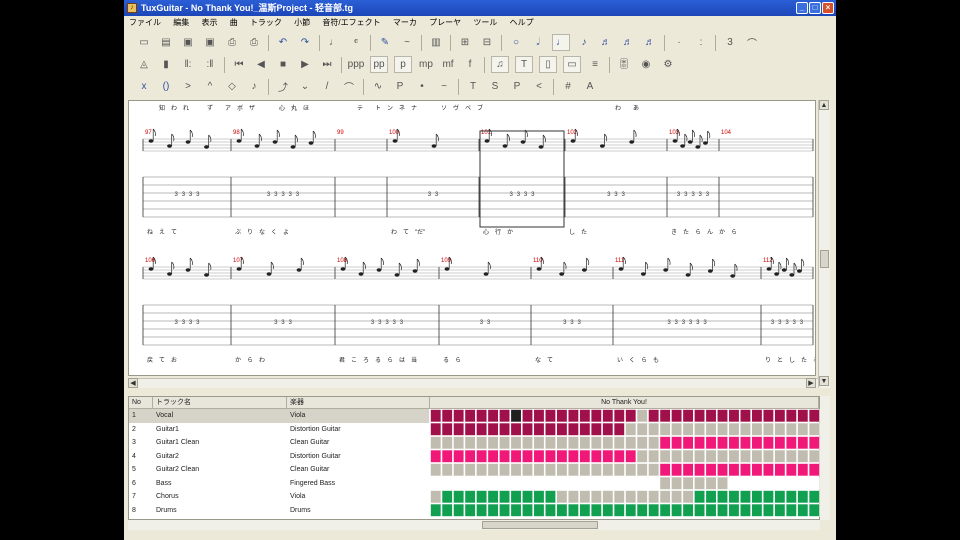 The height and width of the screenshot is (540, 960). Describe the element at coordinates (133, 383) in the screenshot. I see `scroll-left-icon: ◀` at that location.